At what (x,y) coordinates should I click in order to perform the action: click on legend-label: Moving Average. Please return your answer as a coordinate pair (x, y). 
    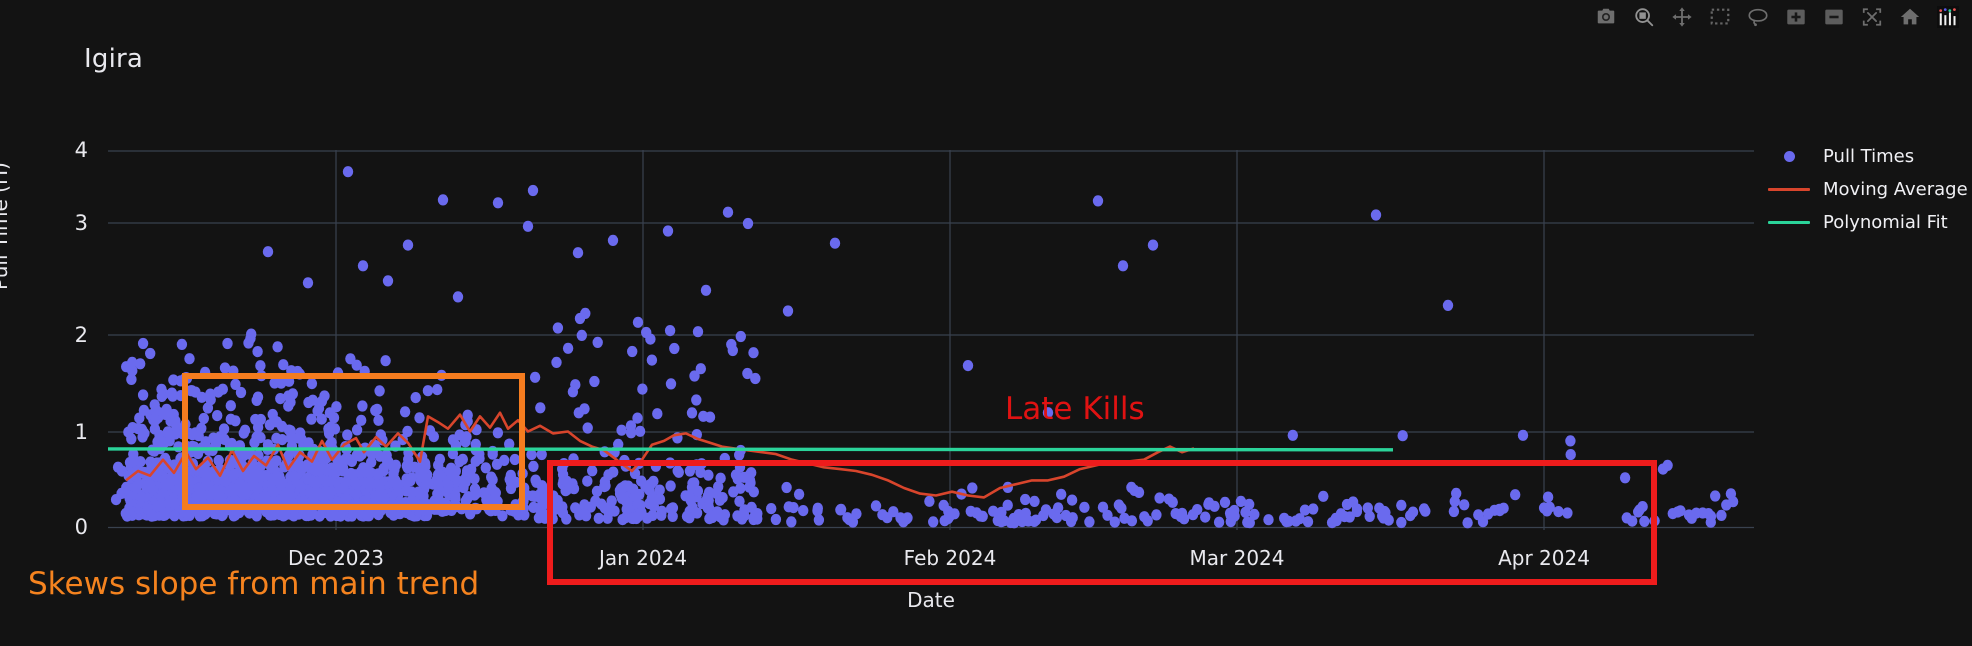
    Looking at the image, I should click on (1895, 189).